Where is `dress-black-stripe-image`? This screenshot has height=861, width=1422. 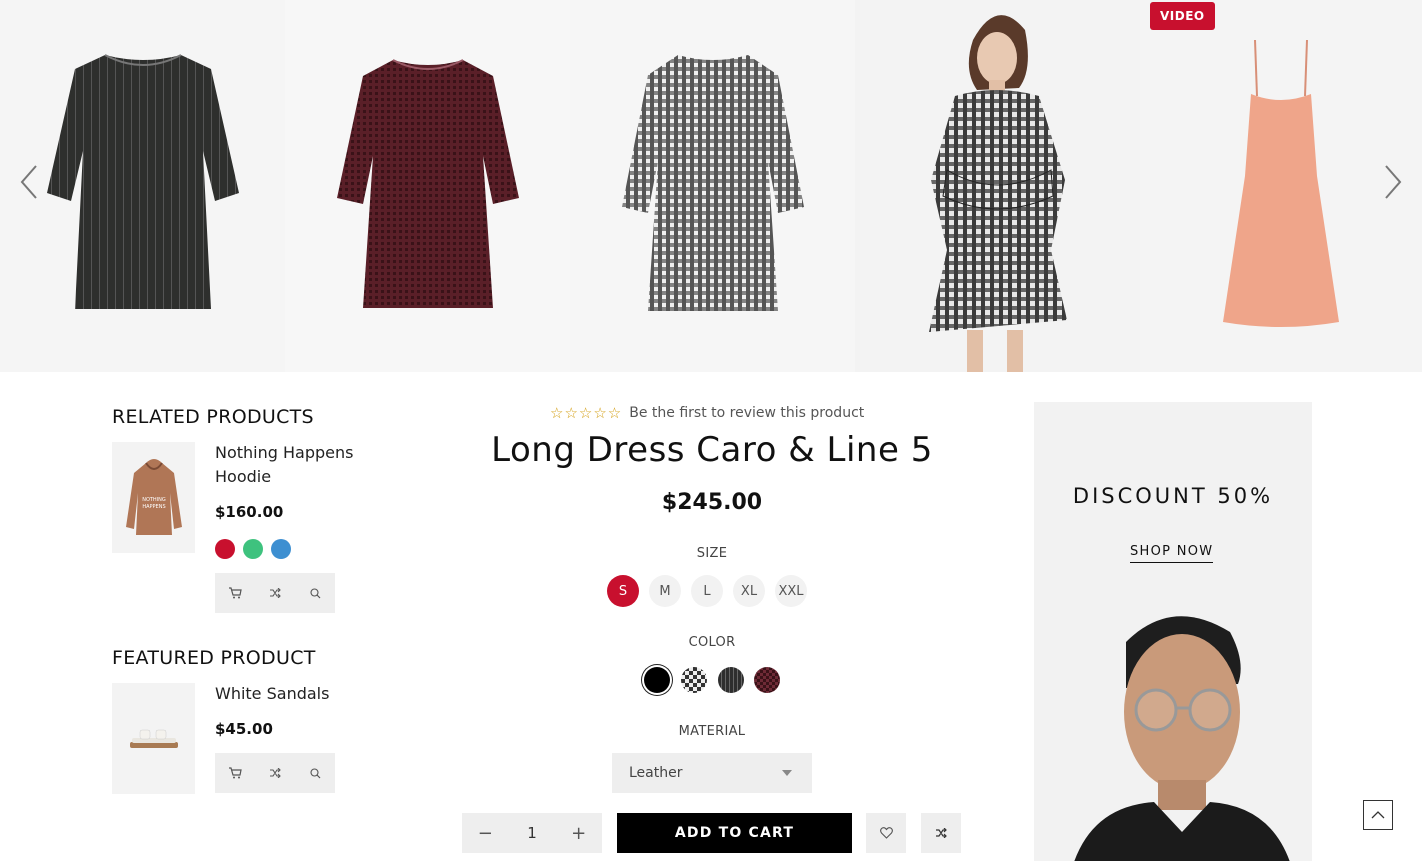
dress-black-stripe-image is located at coordinates (142, 181).